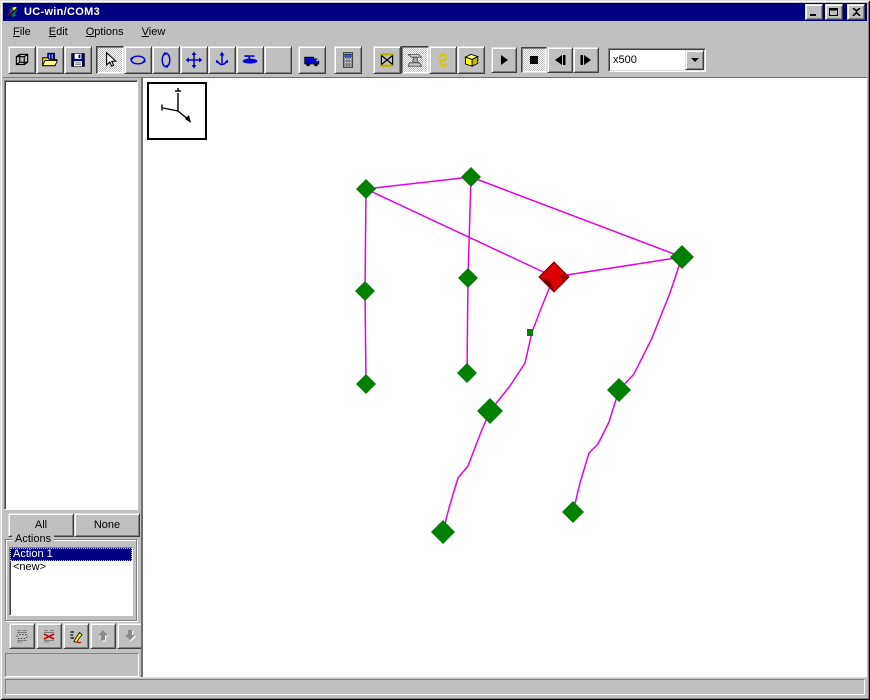 The image size is (870, 700). I want to click on step-forward-icon, so click(585, 59).